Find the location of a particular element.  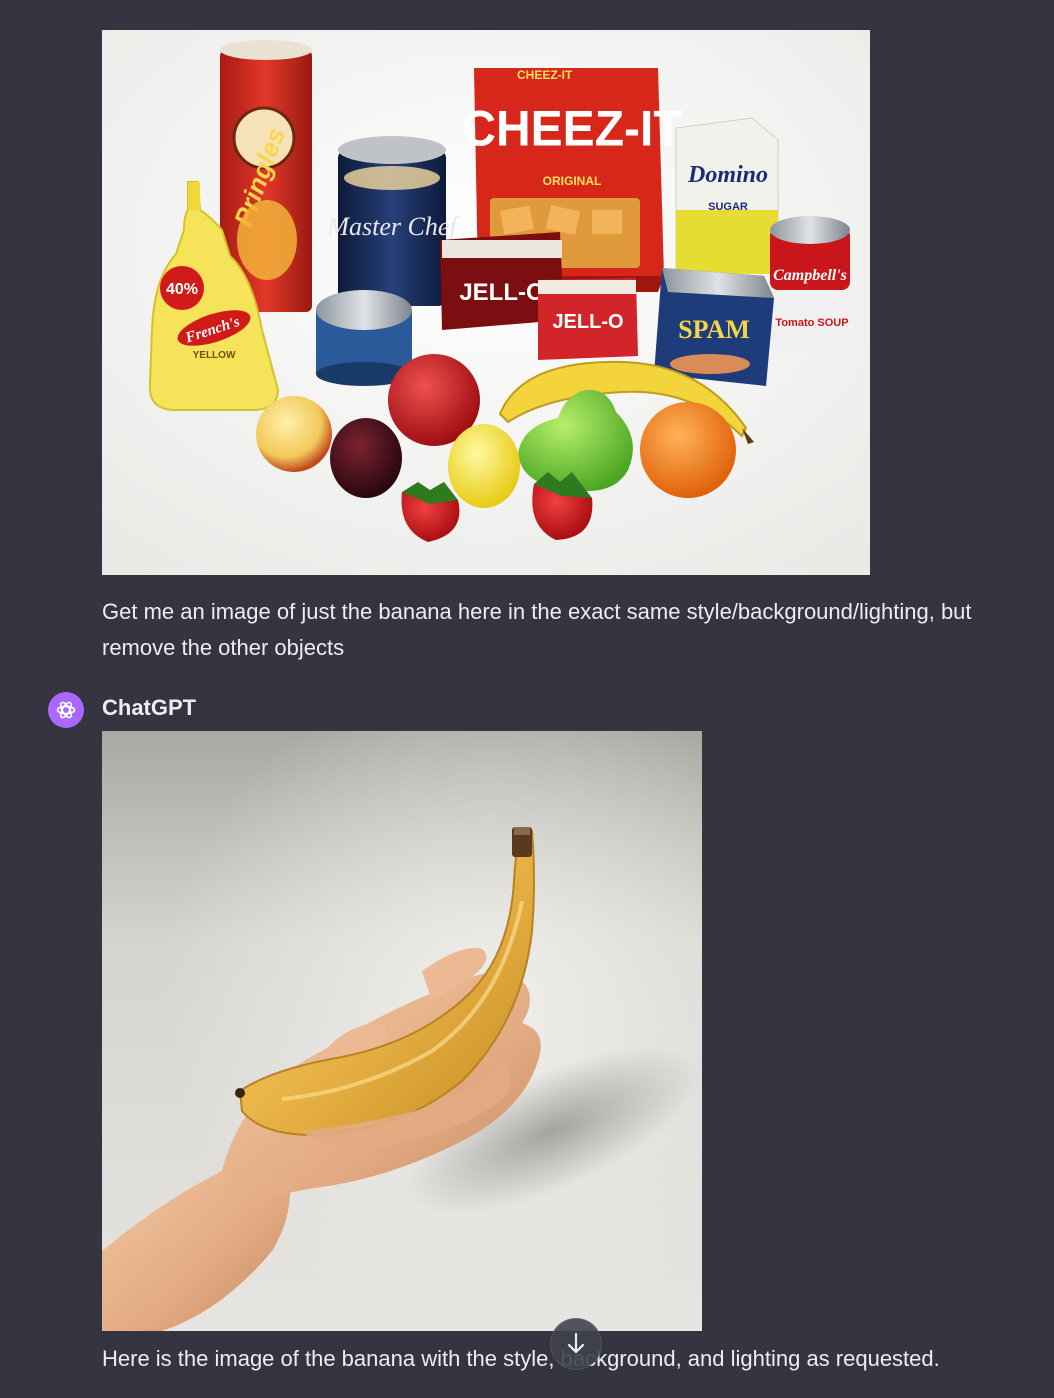

arrow-down-icon is located at coordinates (576, 1343).